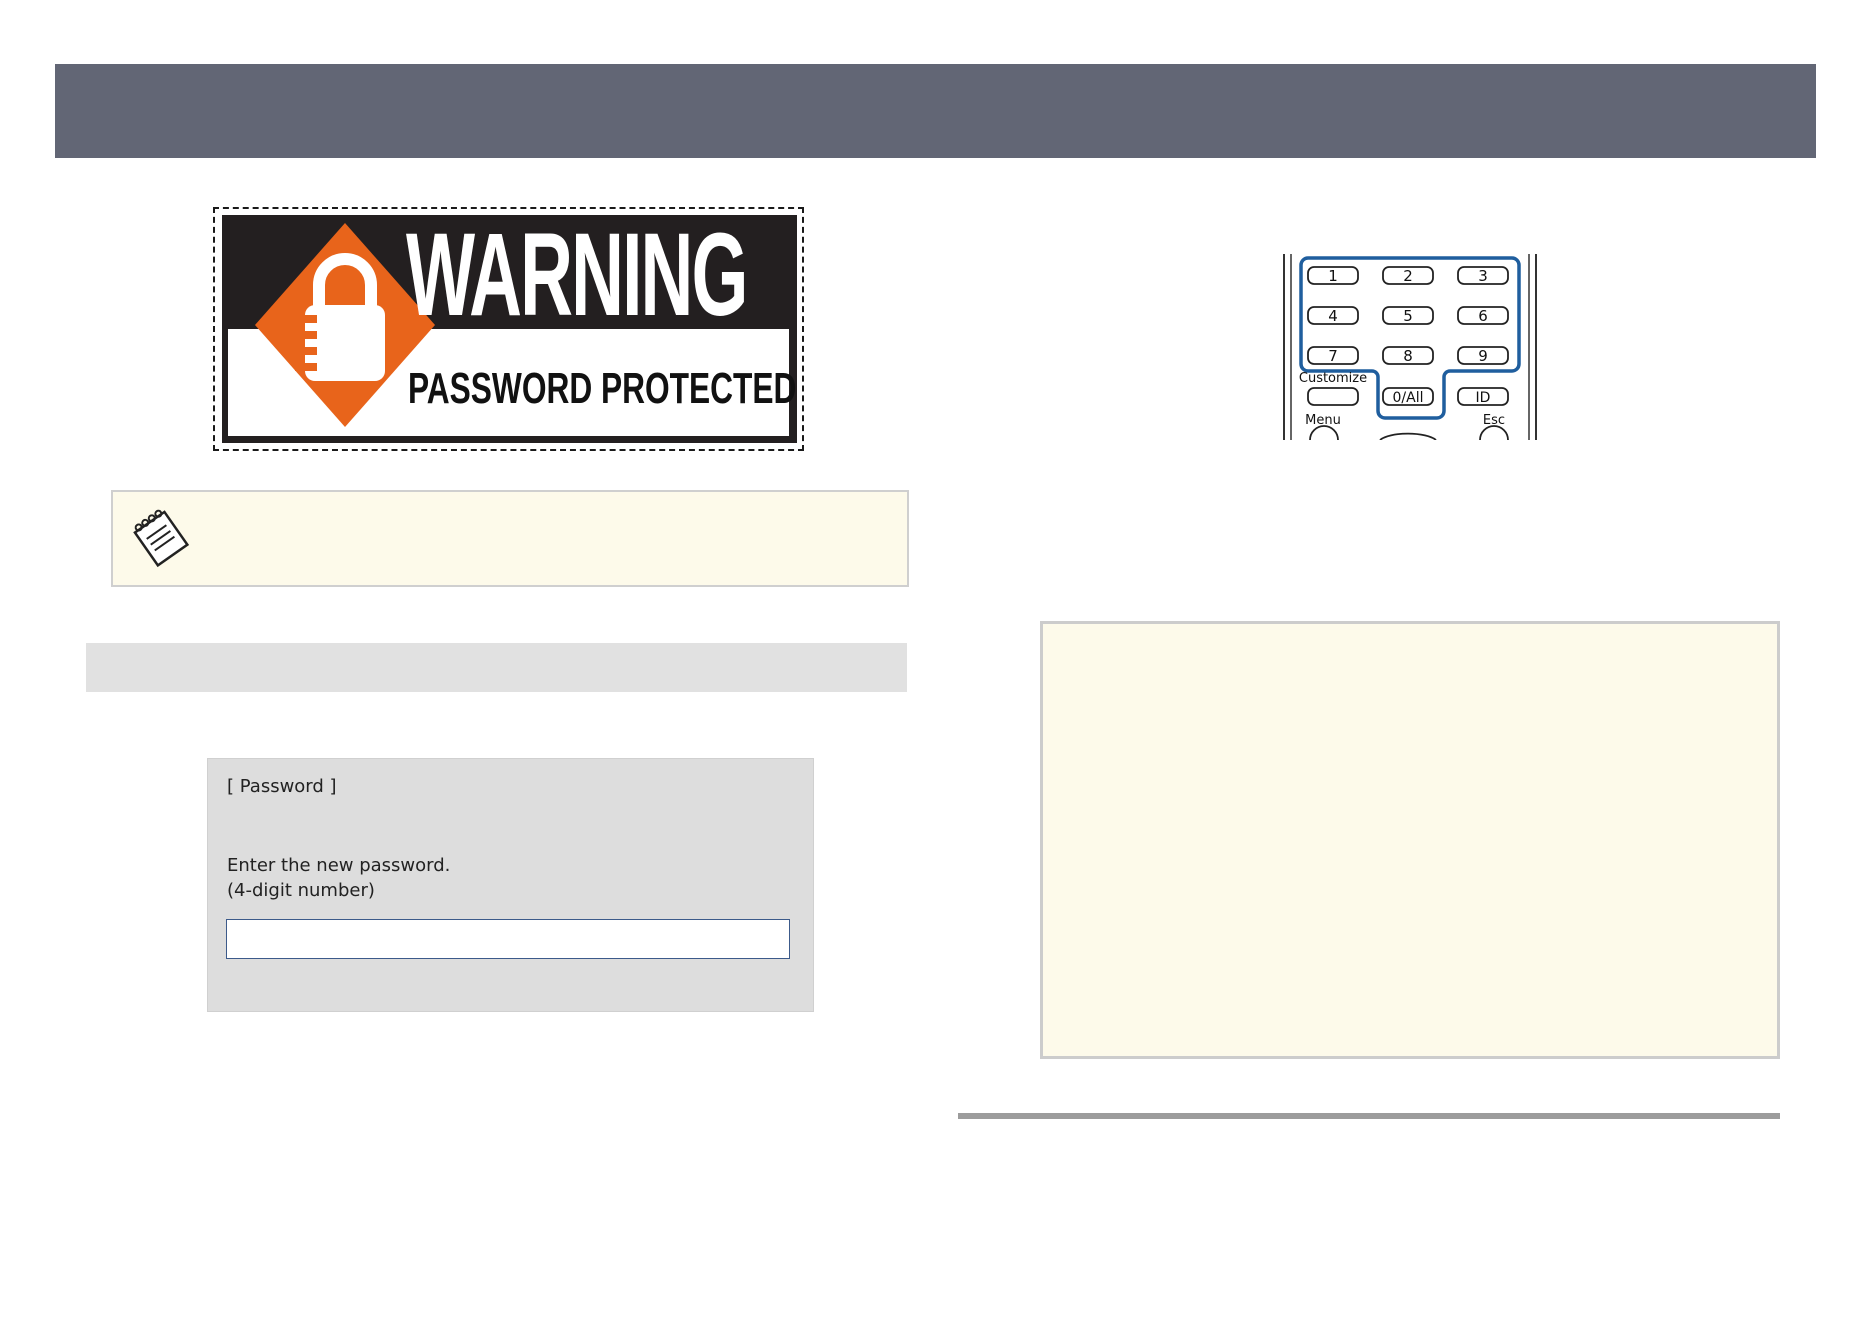  I want to click on page-header-banner, so click(935, 111).